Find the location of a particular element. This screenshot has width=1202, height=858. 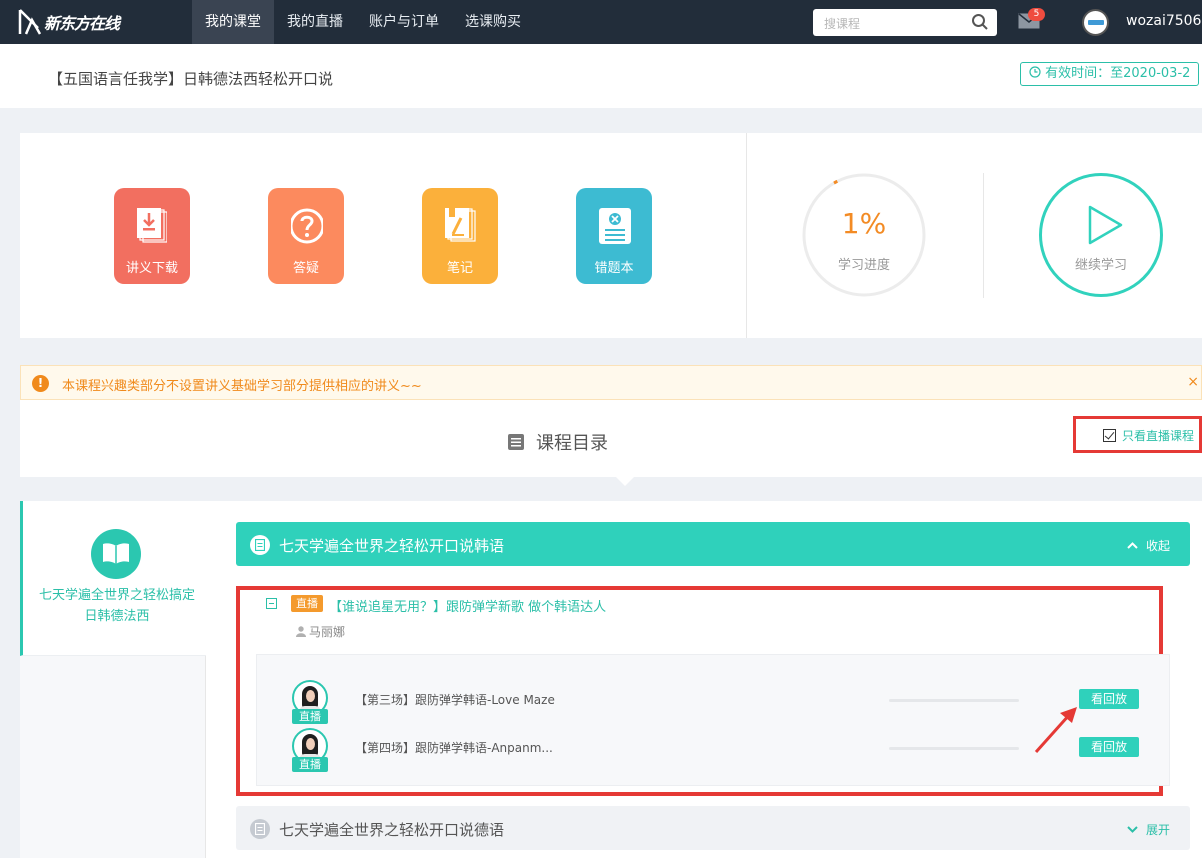

username: wozai7506 is located at coordinates (1163, 21).